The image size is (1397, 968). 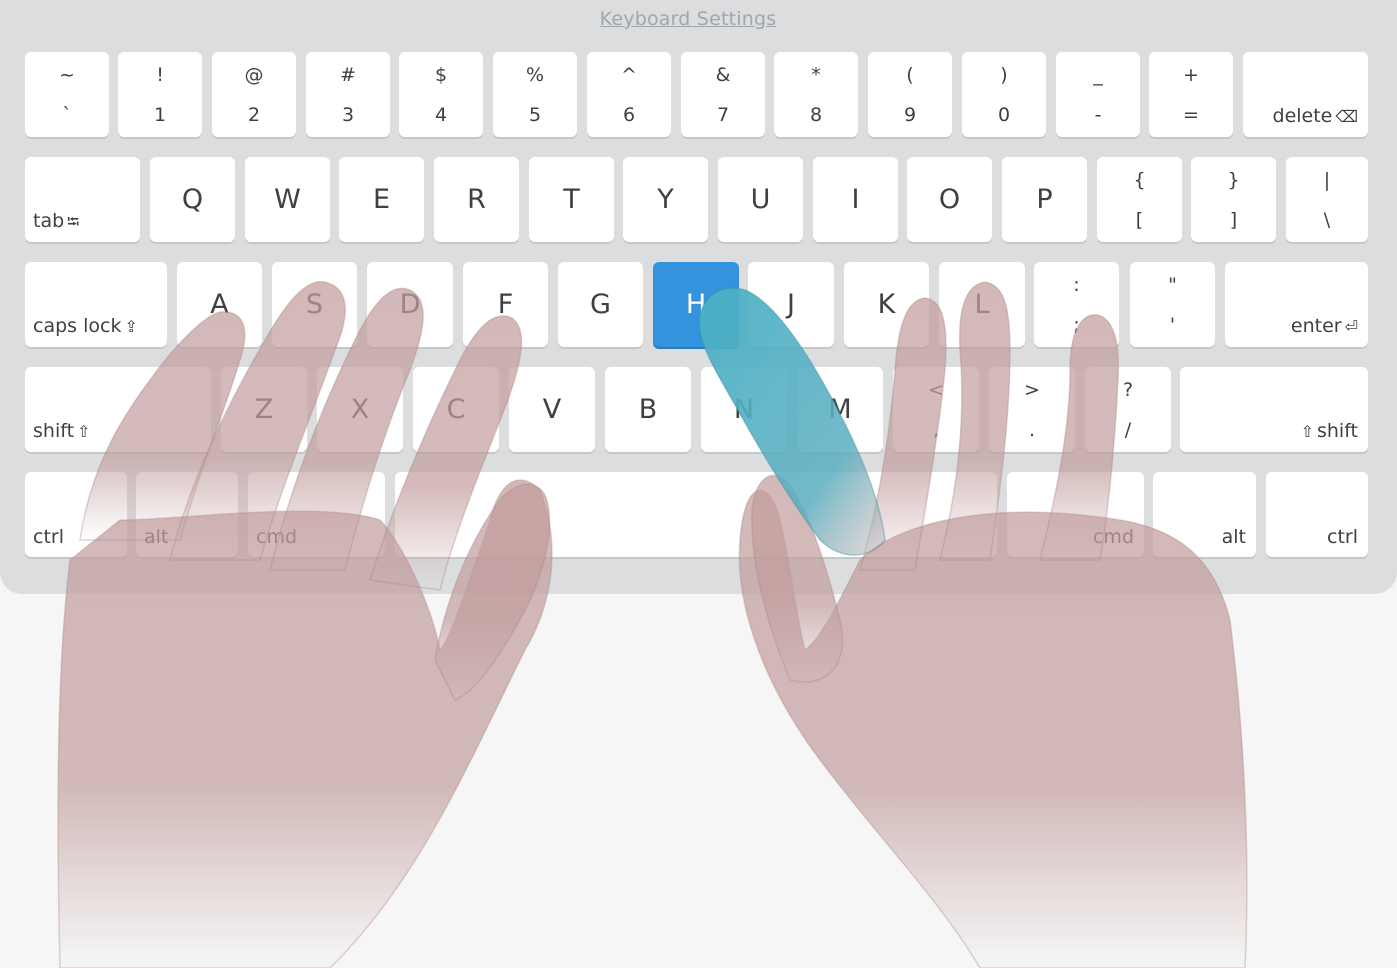 What do you see at coordinates (1327, 199) in the screenshot?
I see `key-backslash: | \` at bounding box center [1327, 199].